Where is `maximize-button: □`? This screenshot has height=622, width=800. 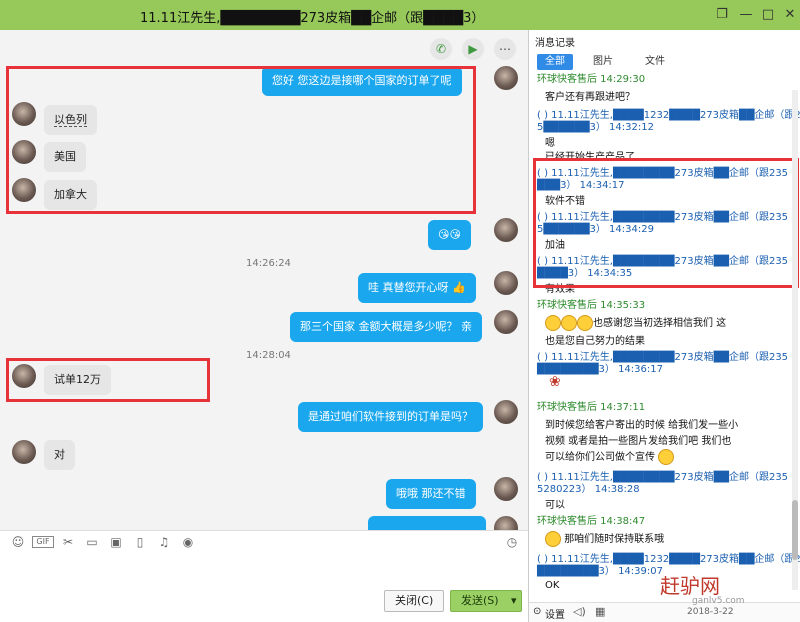 maximize-button: □ is located at coordinates (768, 15).